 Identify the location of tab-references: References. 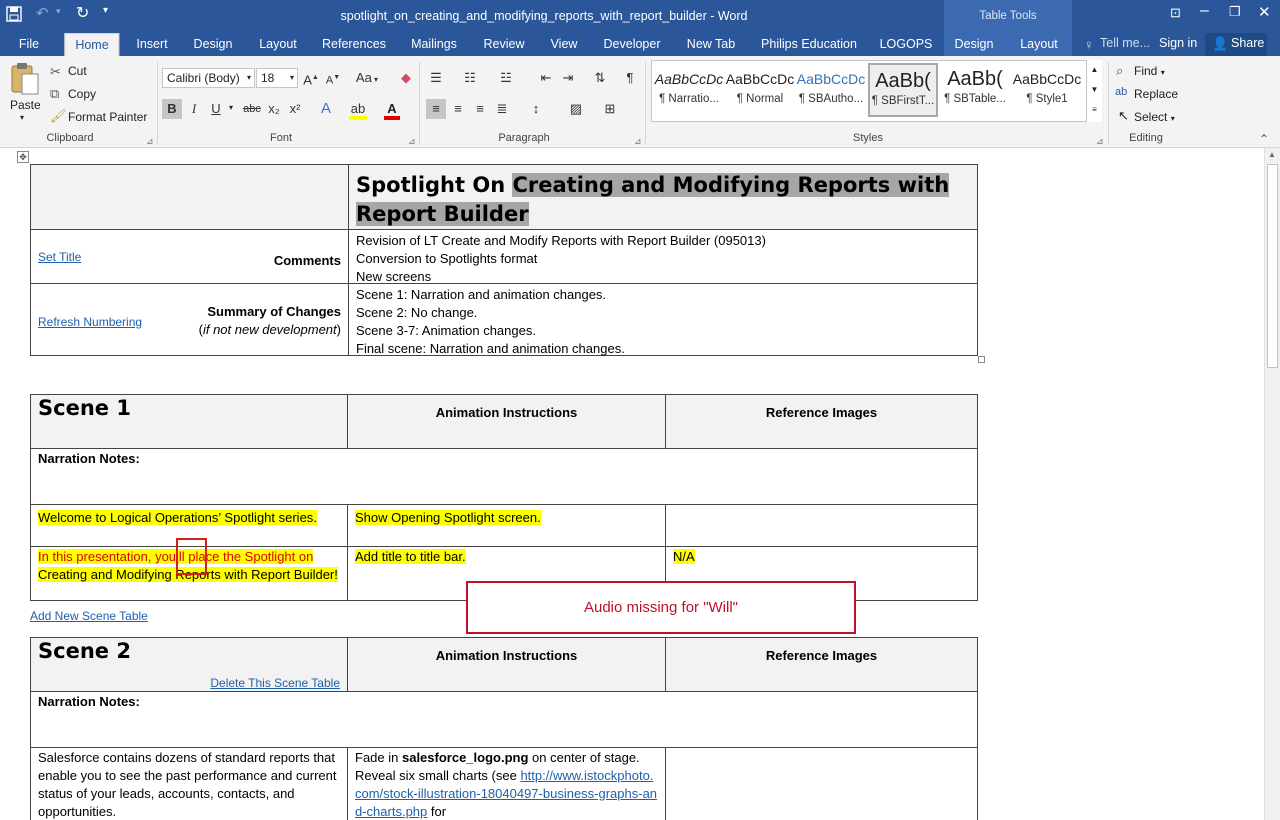
(354, 44).